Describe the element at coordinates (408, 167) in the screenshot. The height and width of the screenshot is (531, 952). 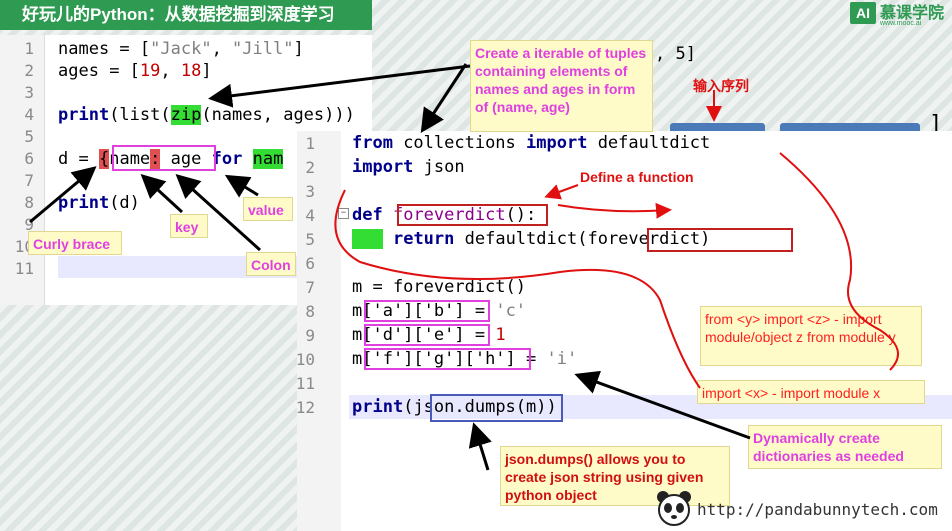
I see `code-line-2: import json` at that location.